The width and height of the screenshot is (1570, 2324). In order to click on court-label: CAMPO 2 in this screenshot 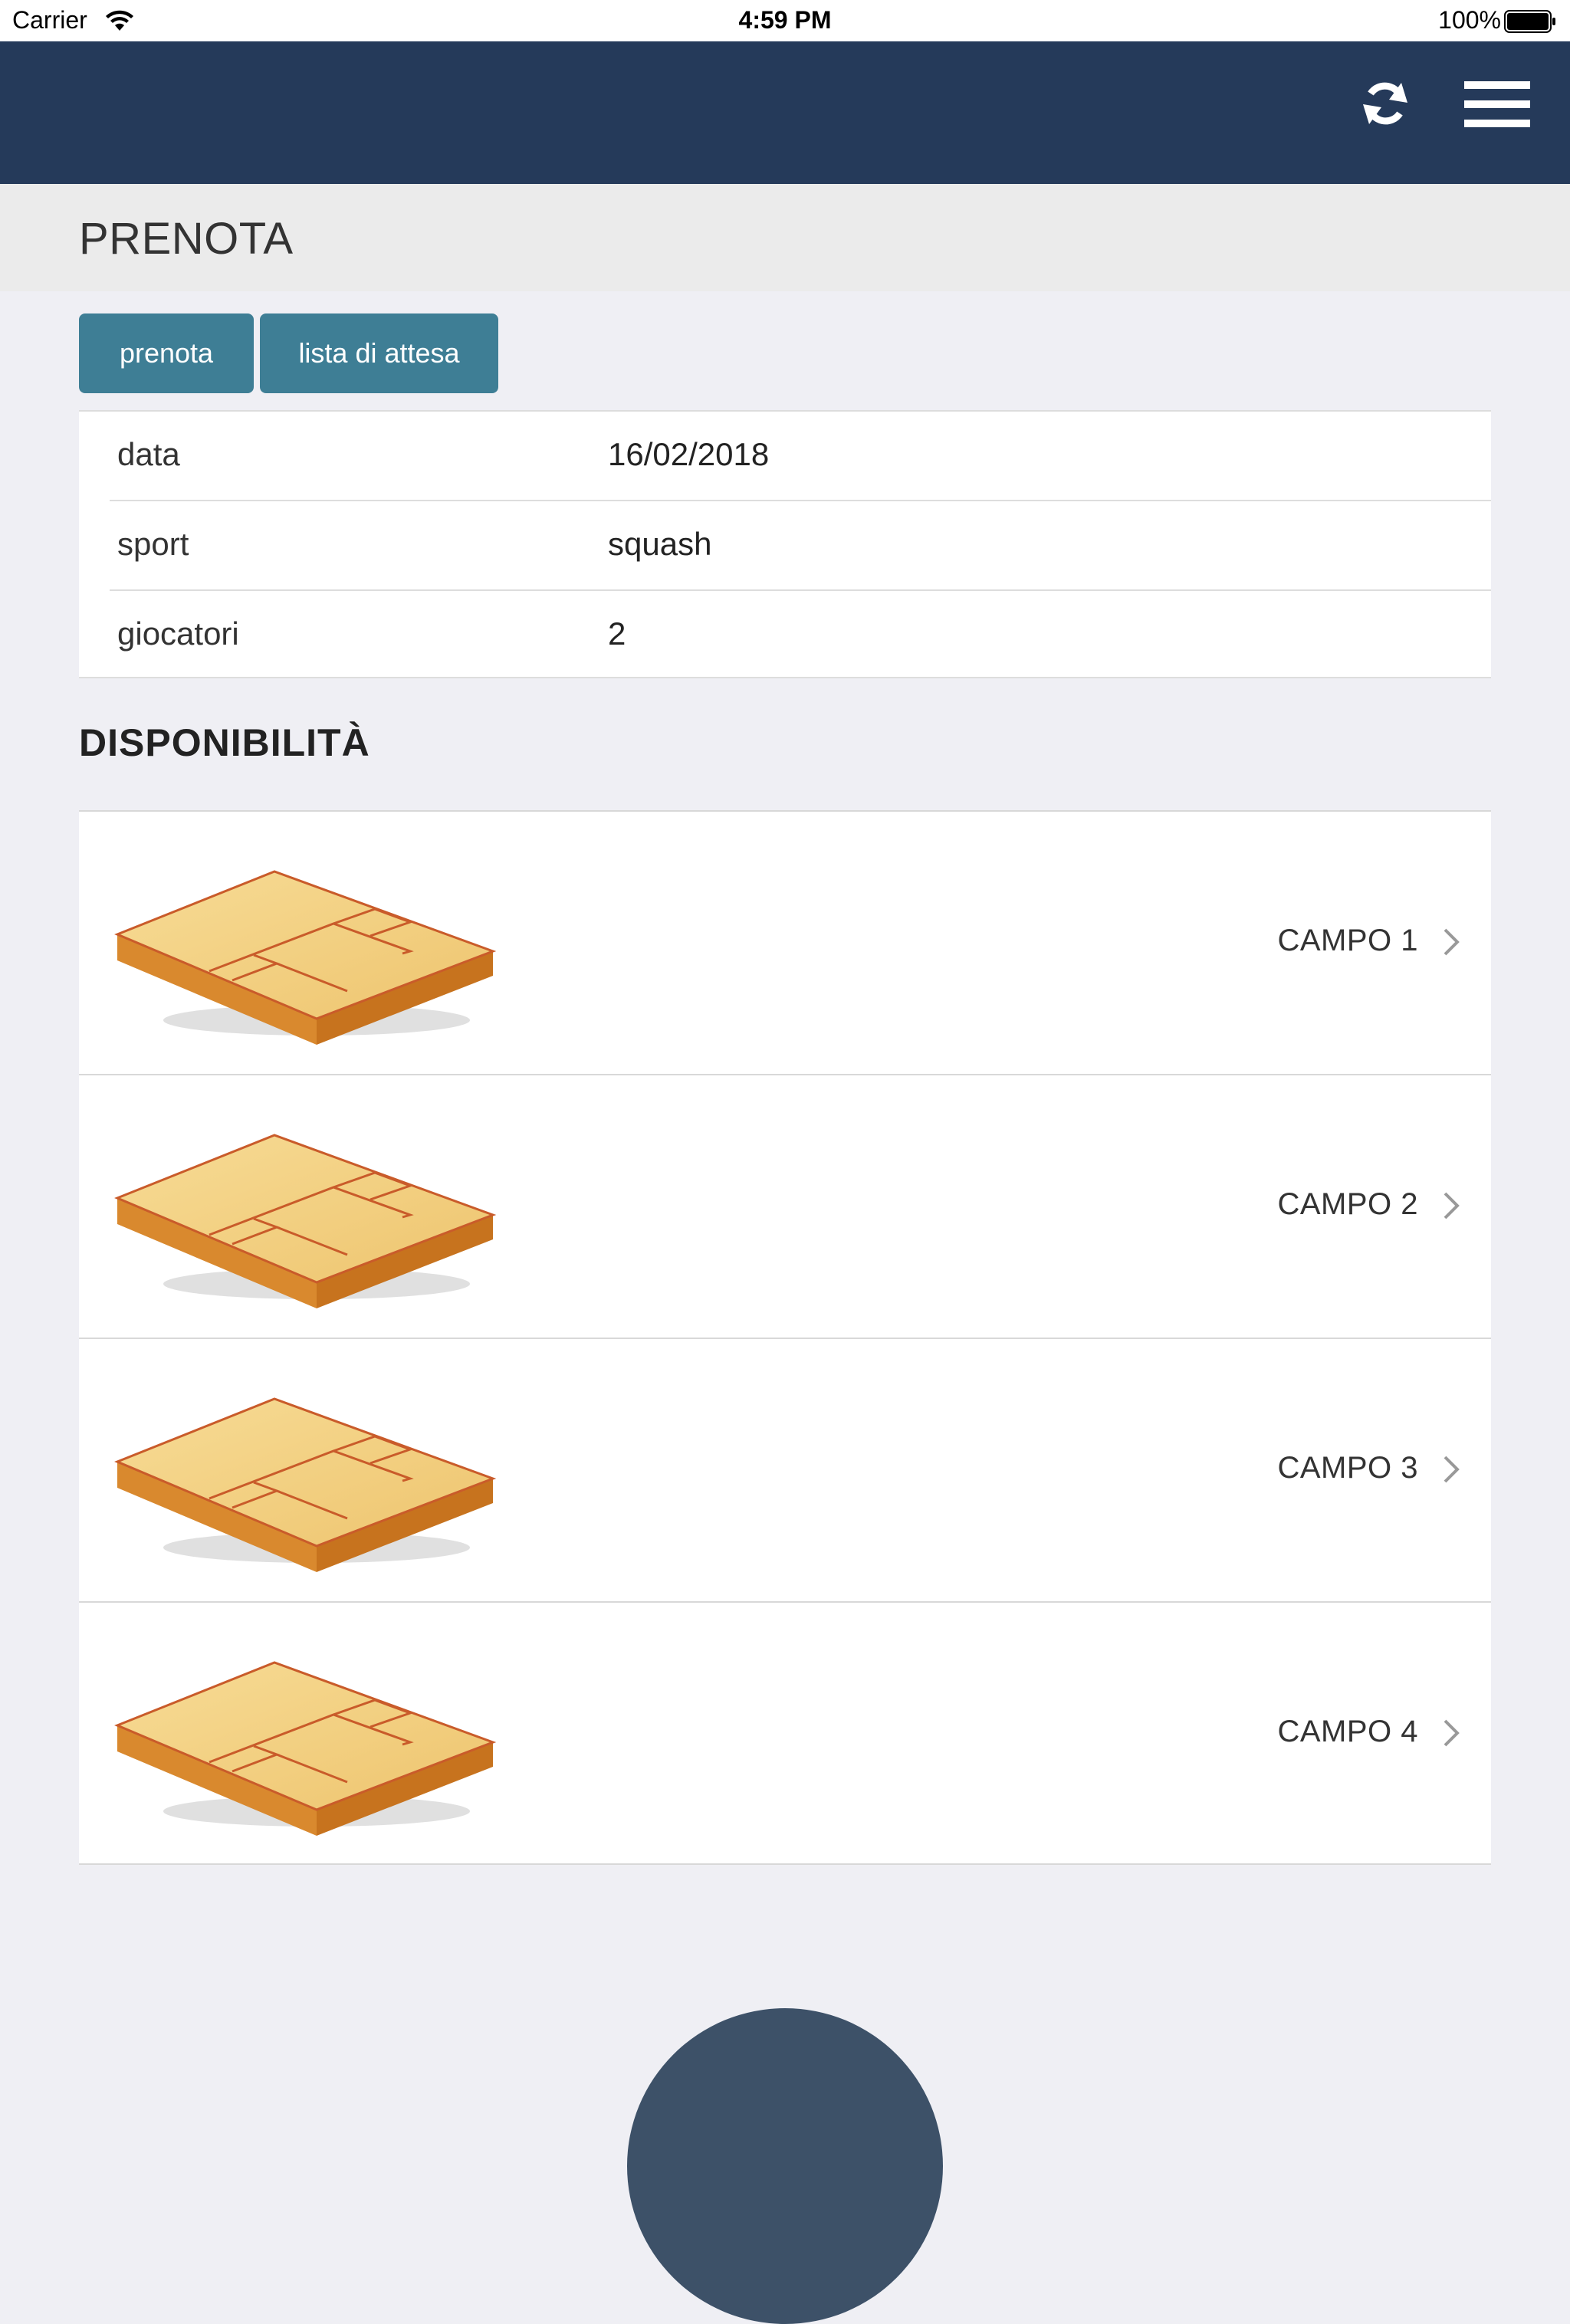, I will do `click(1347, 1204)`.